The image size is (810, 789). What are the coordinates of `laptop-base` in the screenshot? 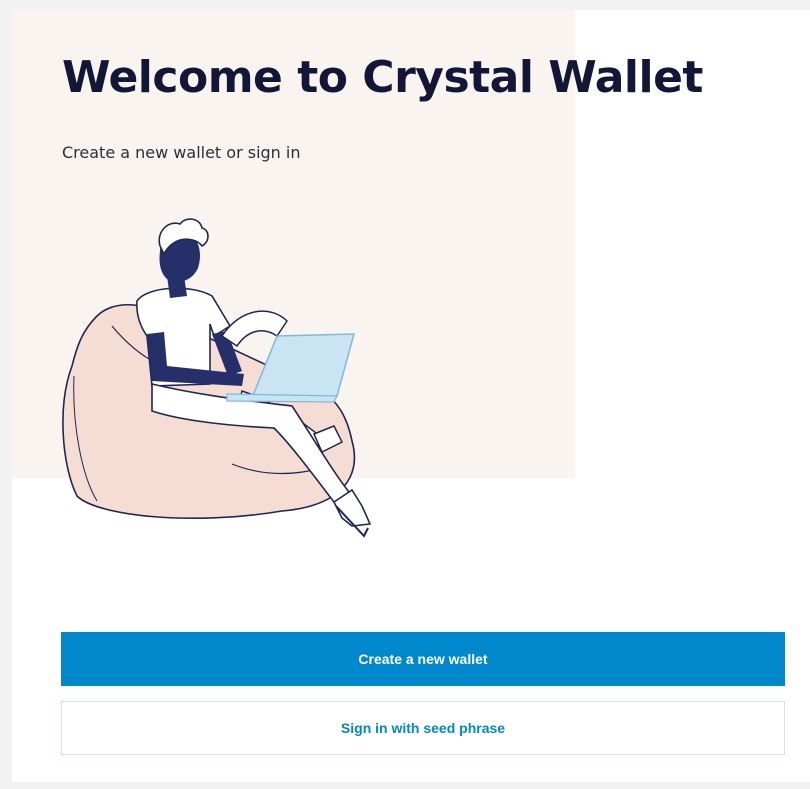 It's located at (282, 398).